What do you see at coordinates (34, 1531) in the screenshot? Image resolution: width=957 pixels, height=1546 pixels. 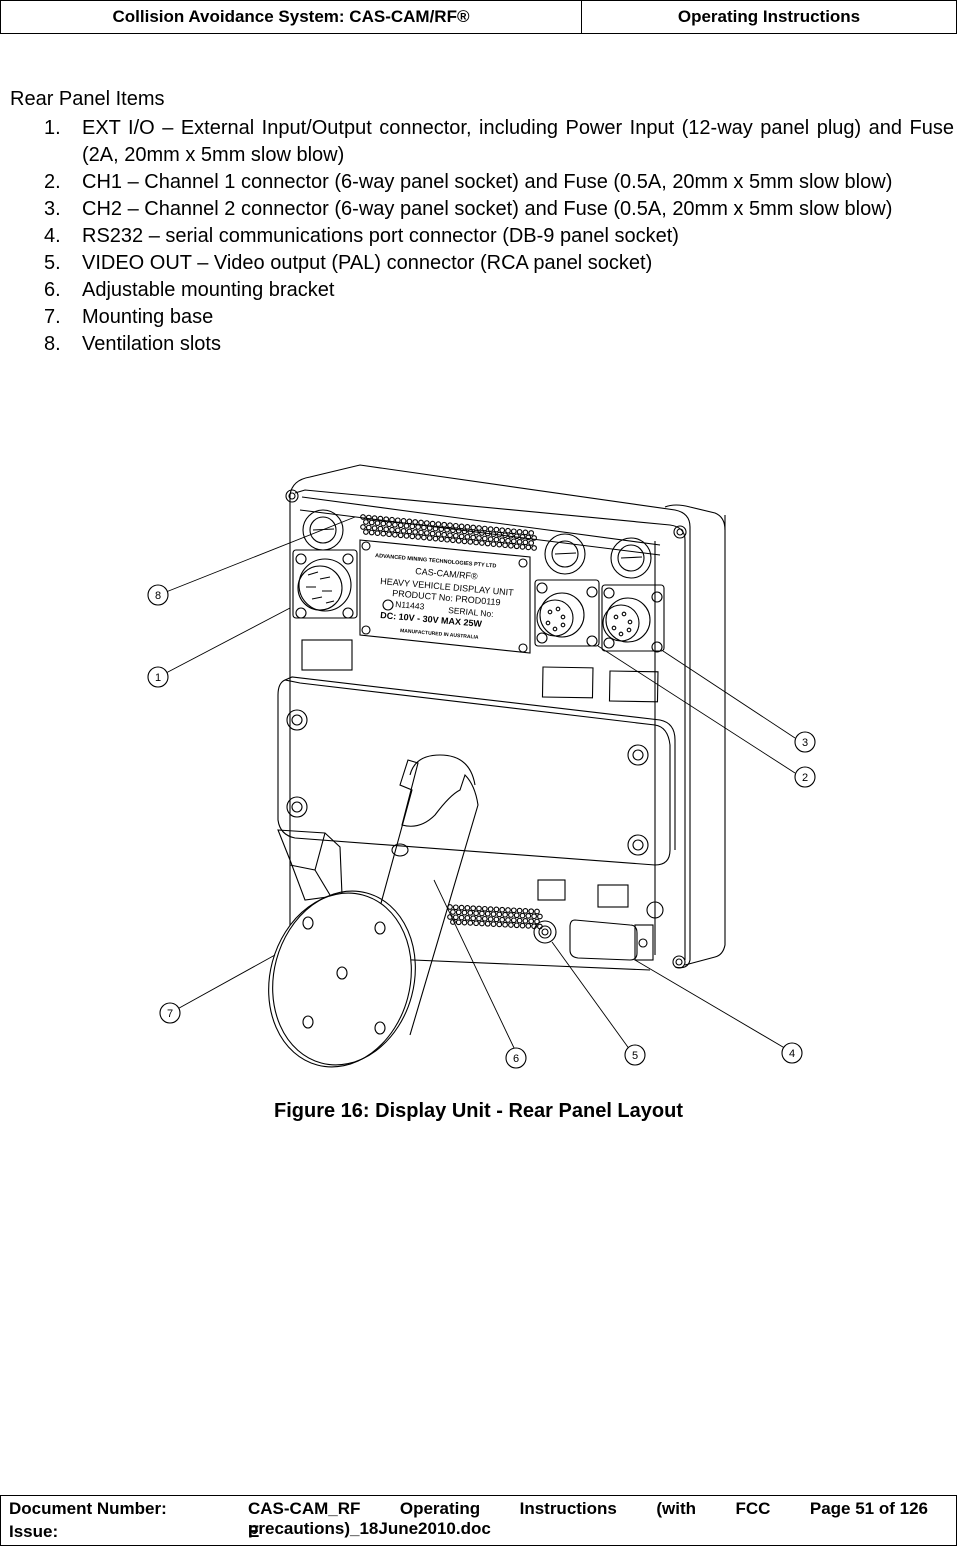 I see `issue-label: Issue:` at bounding box center [34, 1531].